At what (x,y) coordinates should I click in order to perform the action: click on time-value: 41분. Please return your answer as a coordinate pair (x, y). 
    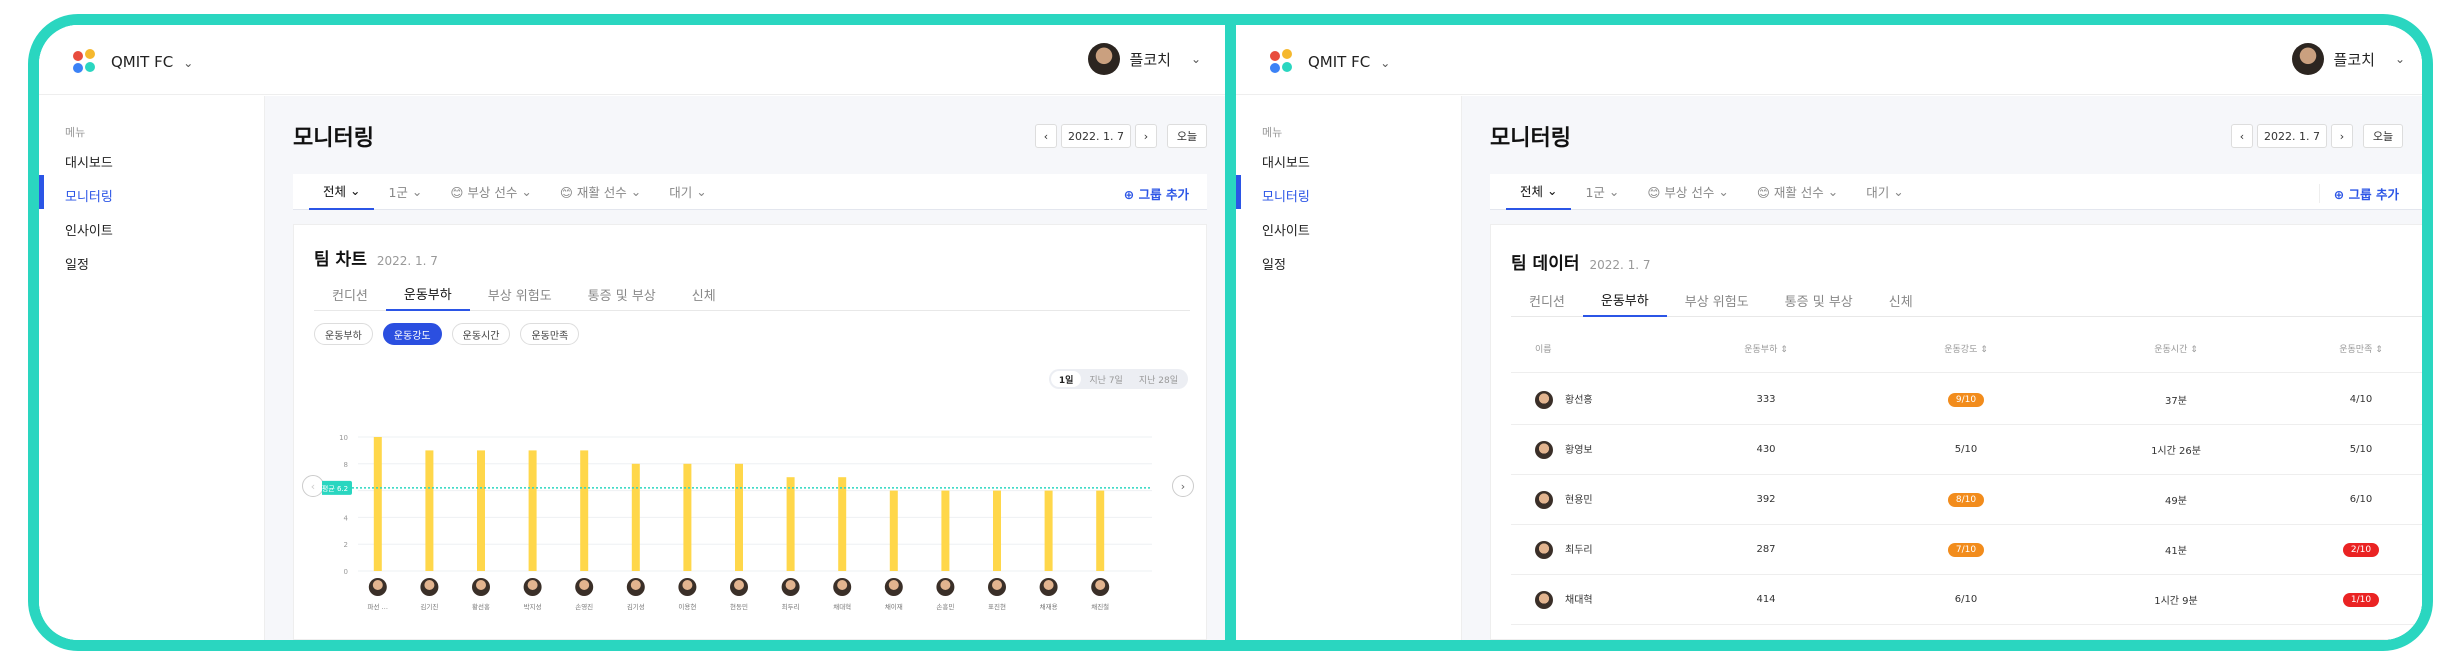
    Looking at the image, I should click on (2176, 551).